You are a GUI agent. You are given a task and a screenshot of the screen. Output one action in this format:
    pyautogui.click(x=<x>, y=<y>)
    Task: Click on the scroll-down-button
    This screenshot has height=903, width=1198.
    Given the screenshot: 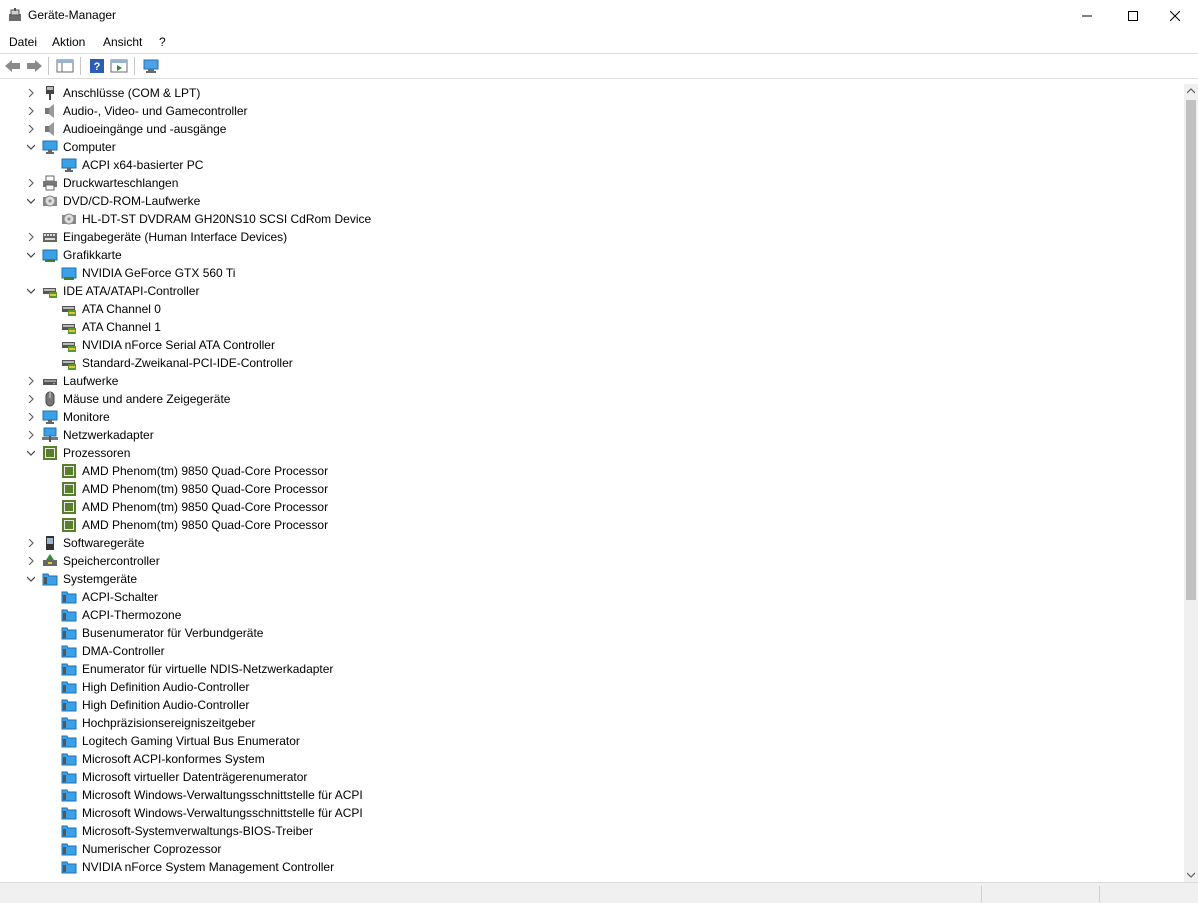 What is the action you would take?
    pyautogui.click(x=1191, y=875)
    